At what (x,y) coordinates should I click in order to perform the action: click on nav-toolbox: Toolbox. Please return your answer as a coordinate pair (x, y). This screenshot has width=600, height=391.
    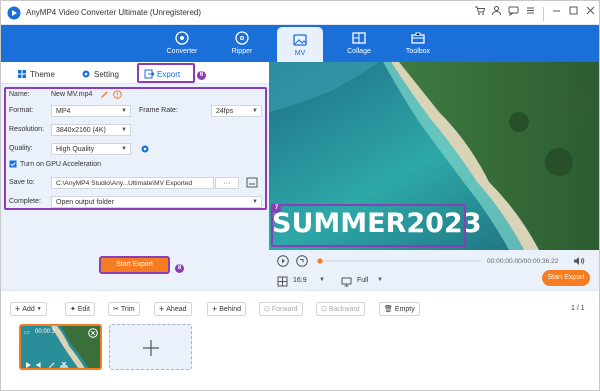
    Looking at the image, I should click on (418, 43).